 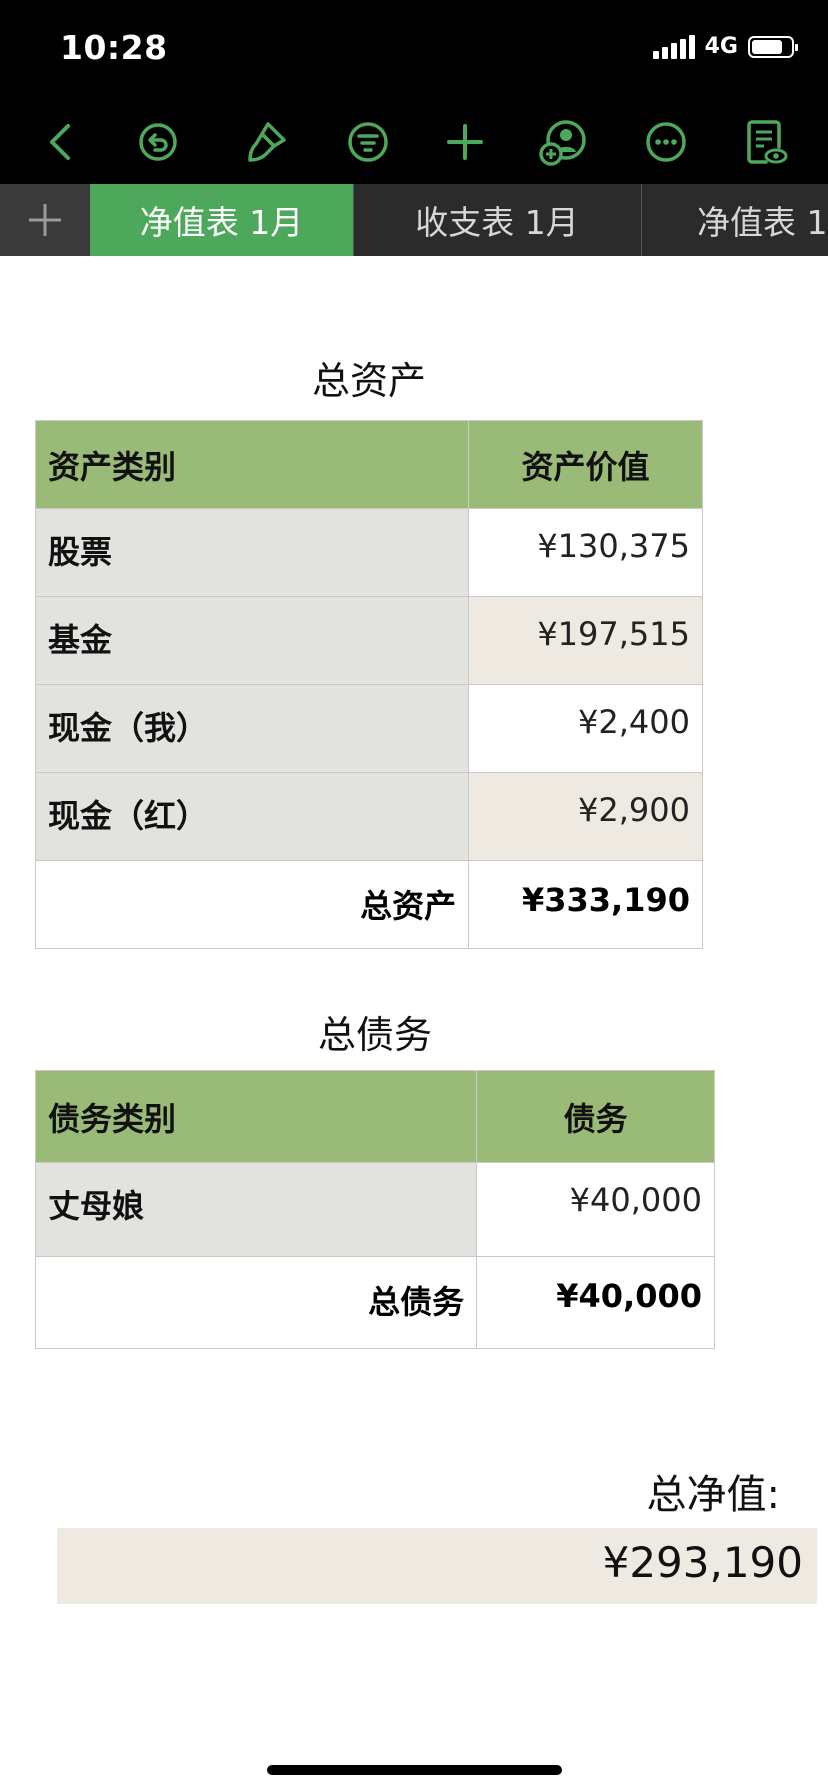 What do you see at coordinates (62, 142) in the screenshot?
I see `back-icon` at bounding box center [62, 142].